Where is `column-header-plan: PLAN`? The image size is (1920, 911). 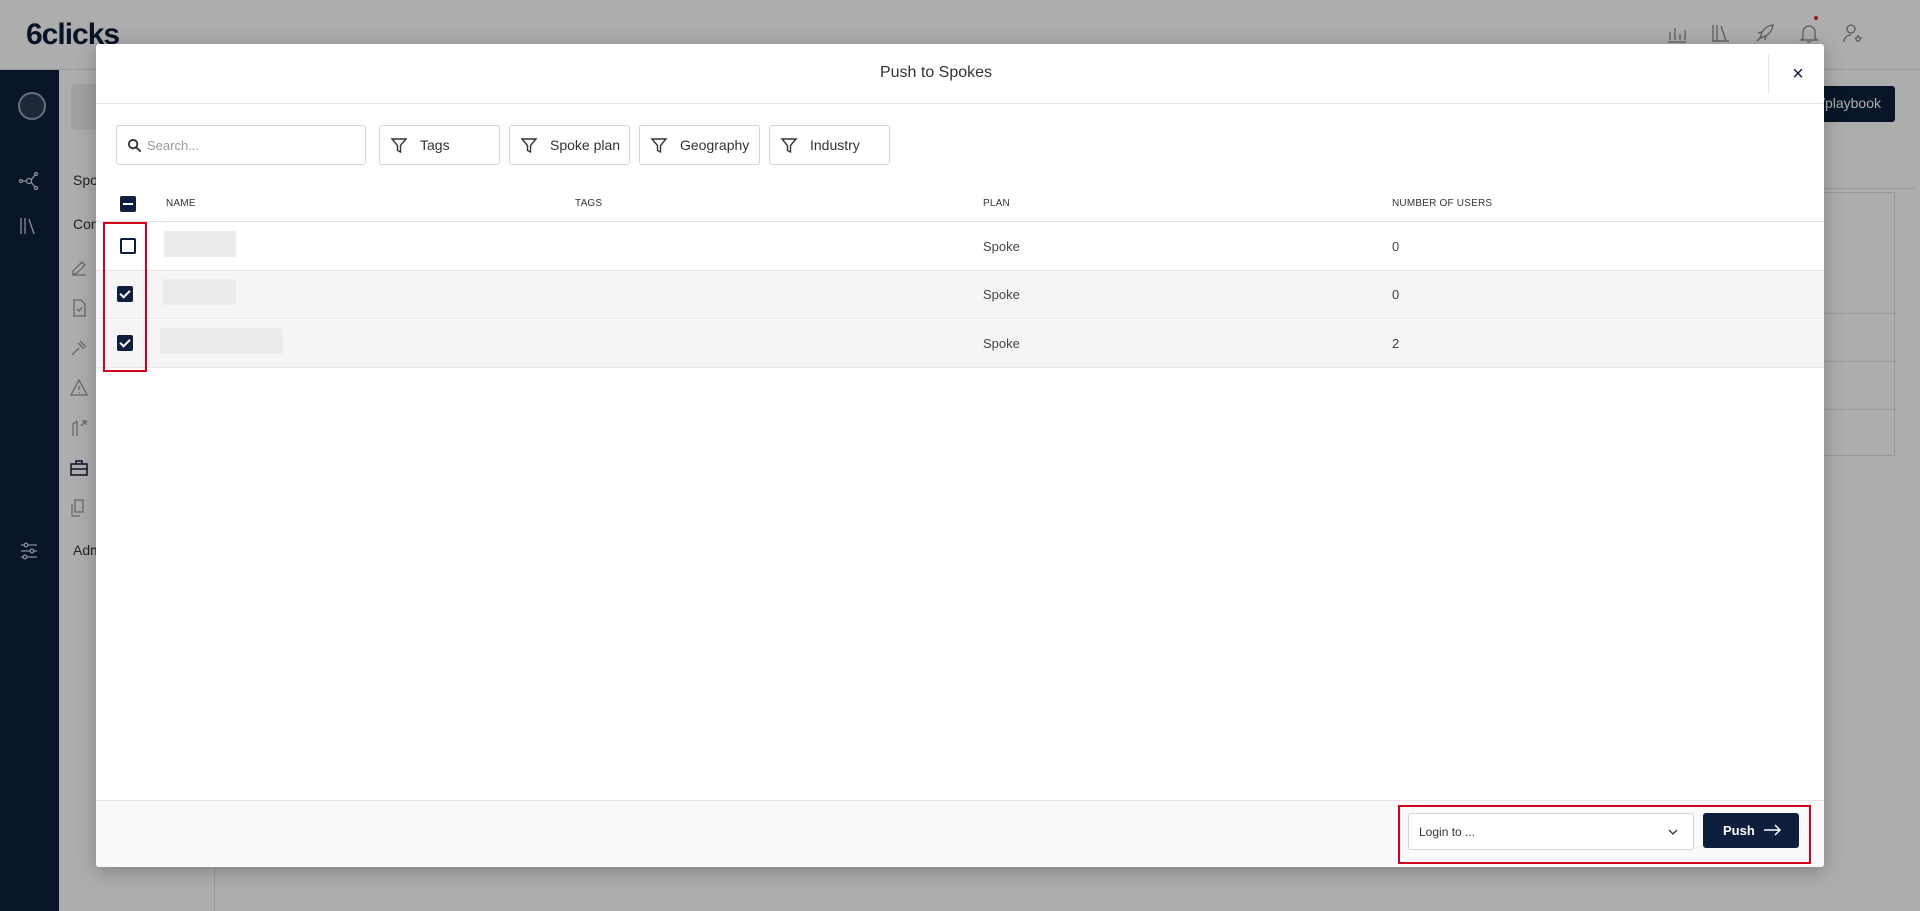 column-header-plan: PLAN is located at coordinates (996, 203).